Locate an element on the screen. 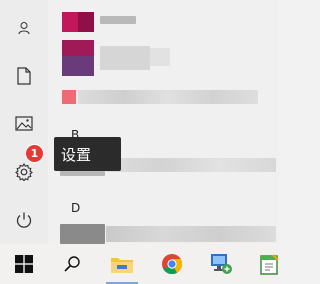 The image size is (320, 284). pictures-icon is located at coordinates (24, 123).